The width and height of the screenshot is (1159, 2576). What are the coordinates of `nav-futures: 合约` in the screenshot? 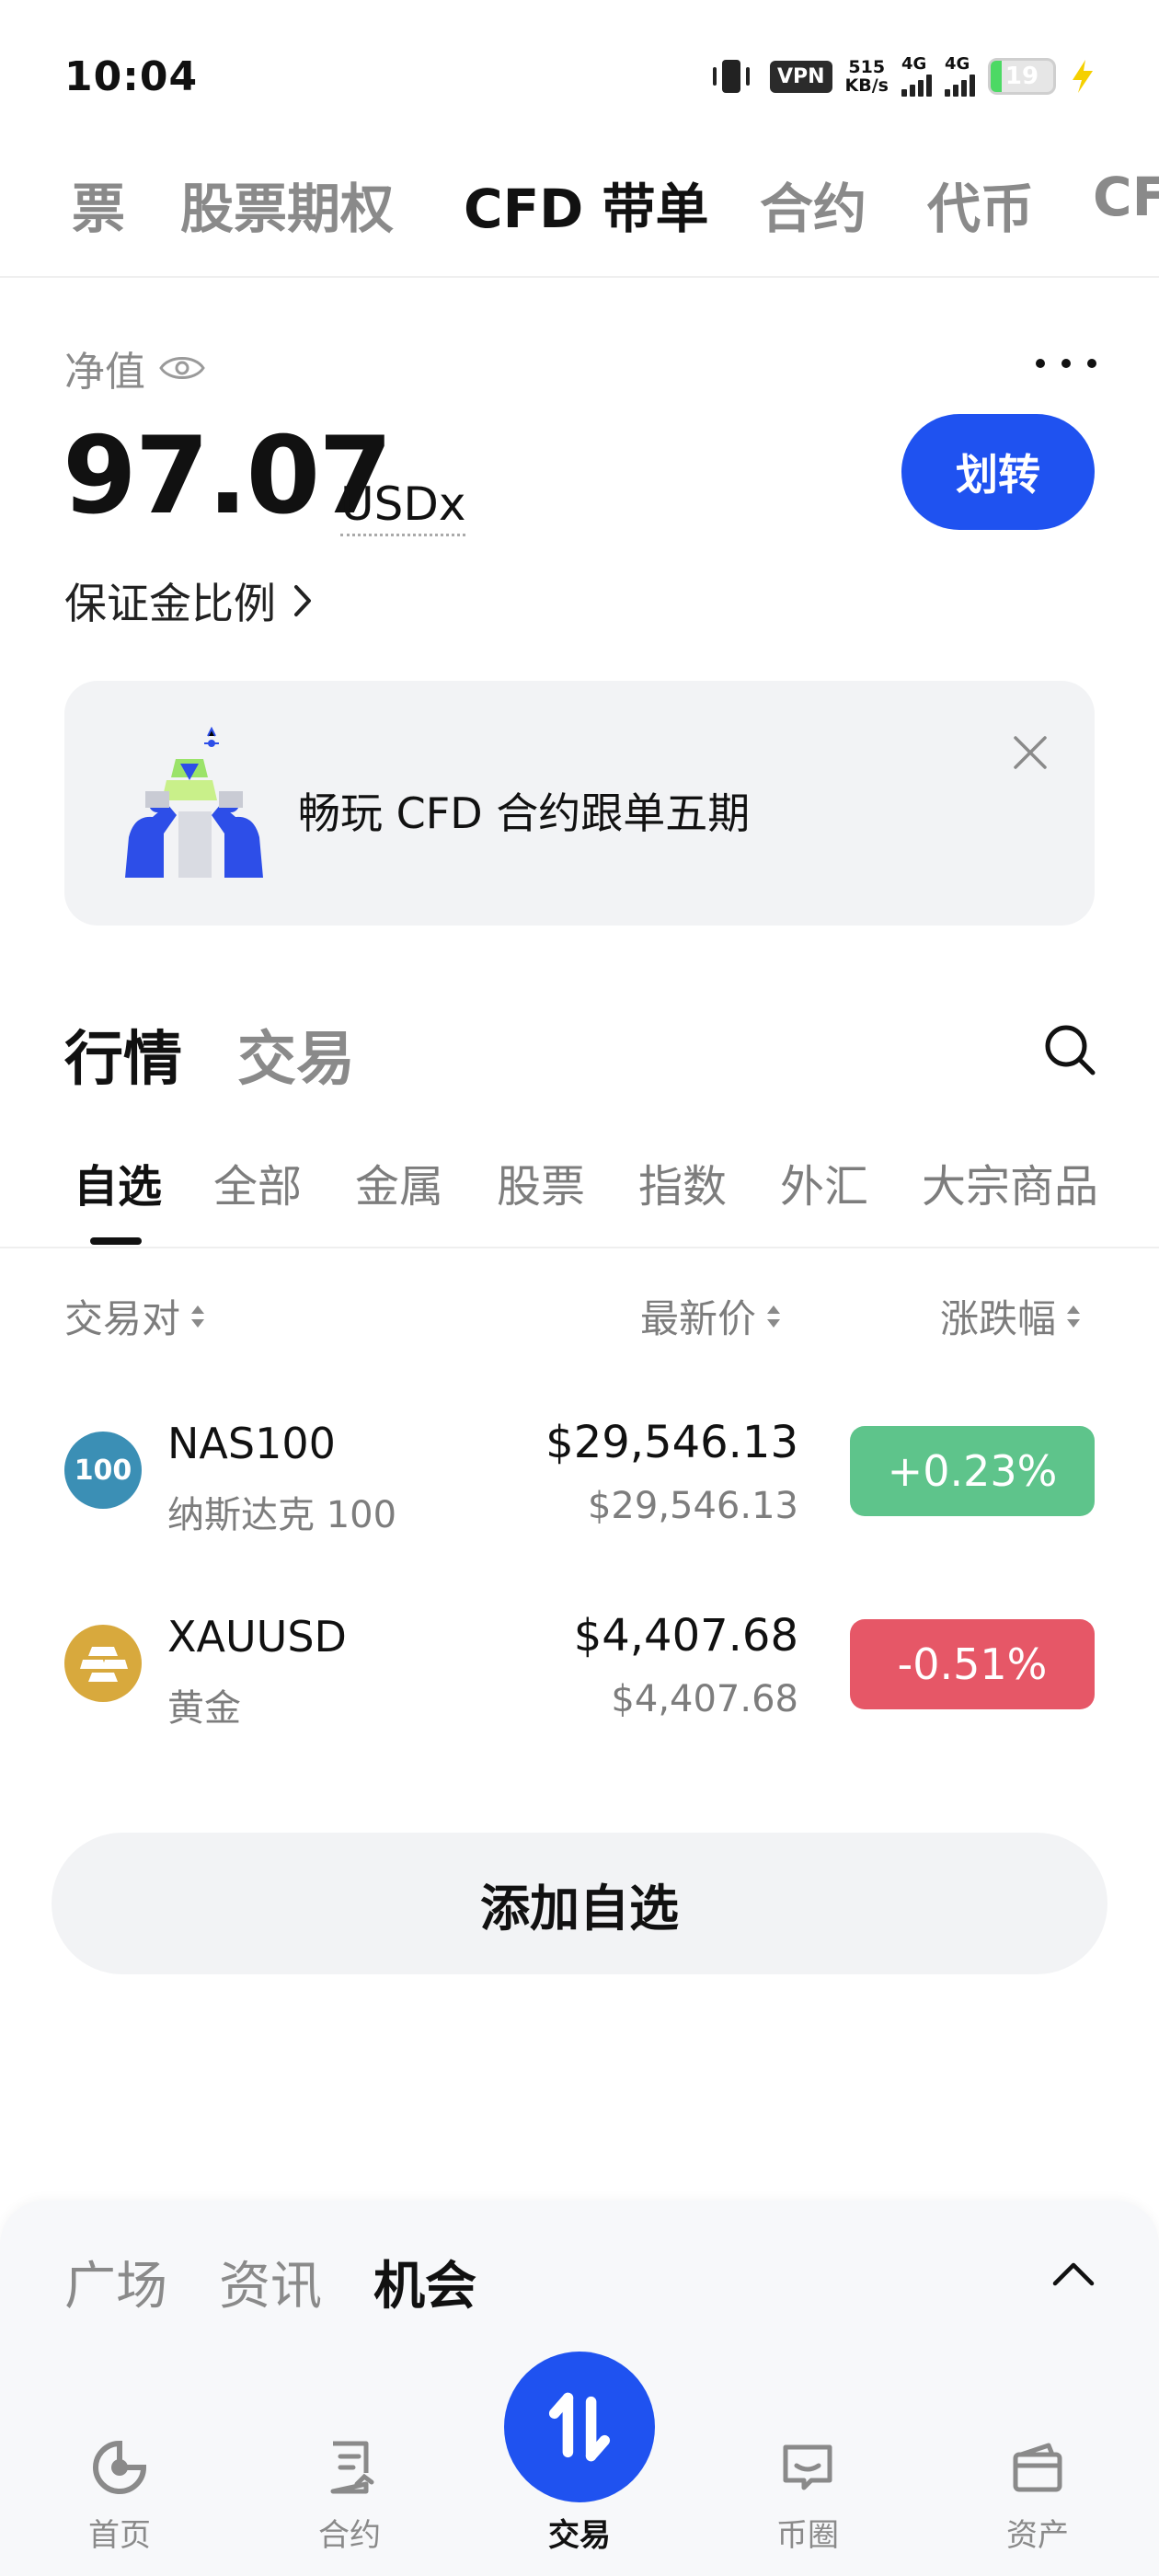 It's located at (349, 2496).